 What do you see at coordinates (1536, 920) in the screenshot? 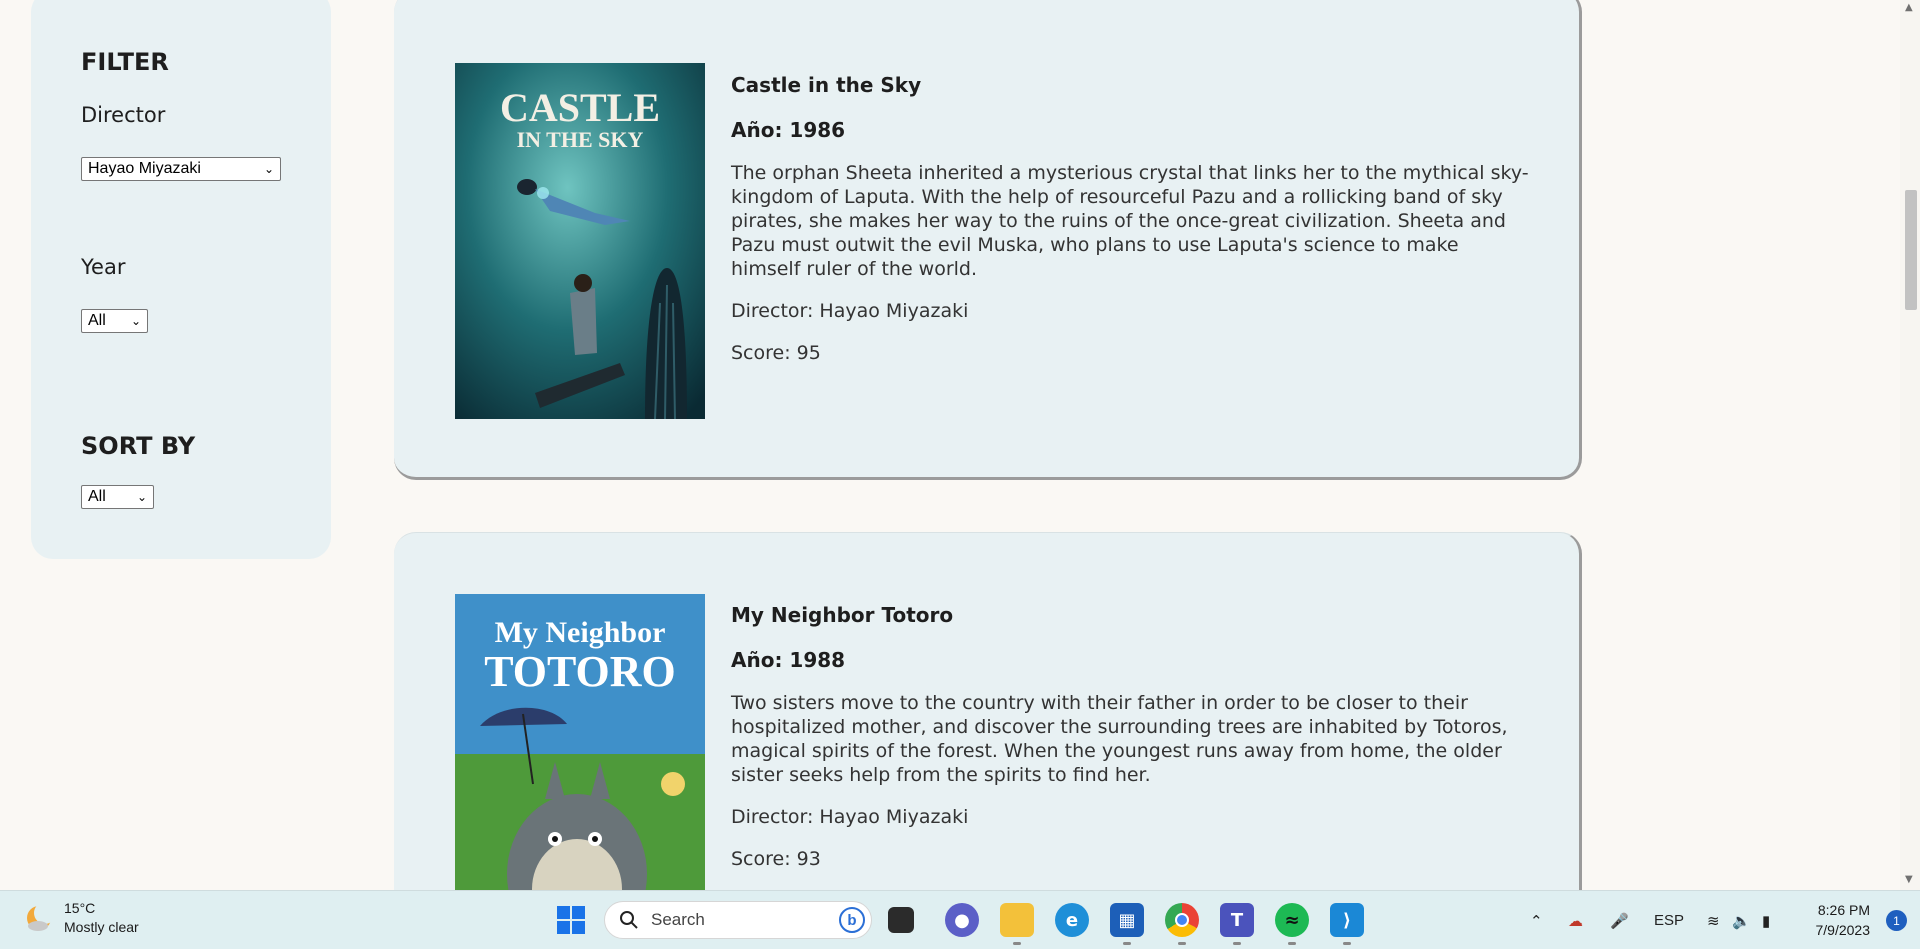
I see `show-hidden-icons-icon: ⌃` at bounding box center [1536, 920].